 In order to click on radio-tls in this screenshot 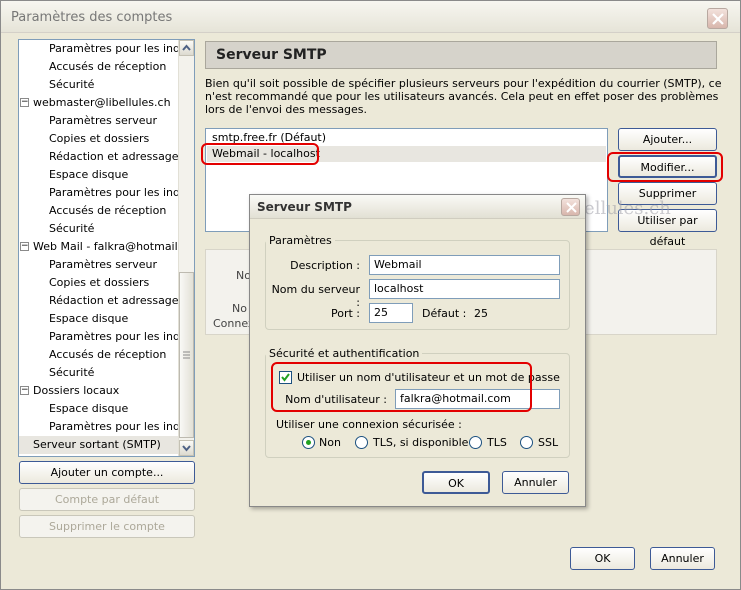, I will do `click(475, 442)`.